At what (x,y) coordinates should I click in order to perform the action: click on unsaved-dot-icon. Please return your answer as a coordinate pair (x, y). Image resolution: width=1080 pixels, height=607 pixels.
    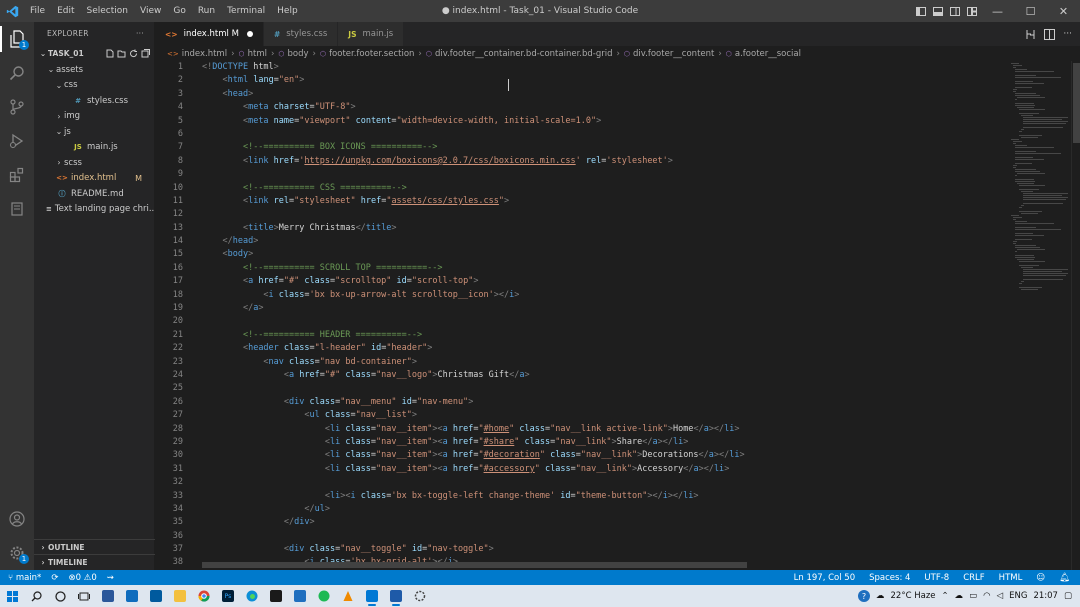
    Looking at the image, I should click on (249, 34).